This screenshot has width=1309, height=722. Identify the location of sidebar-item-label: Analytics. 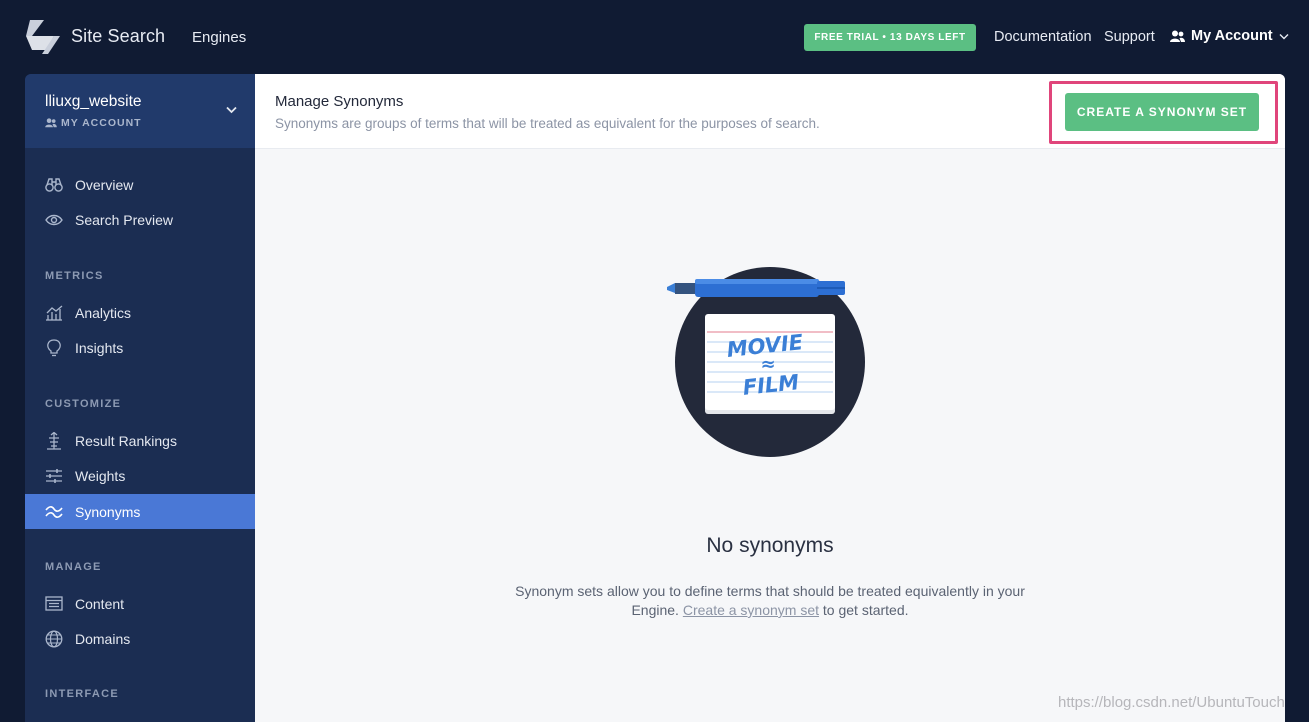
(103, 312).